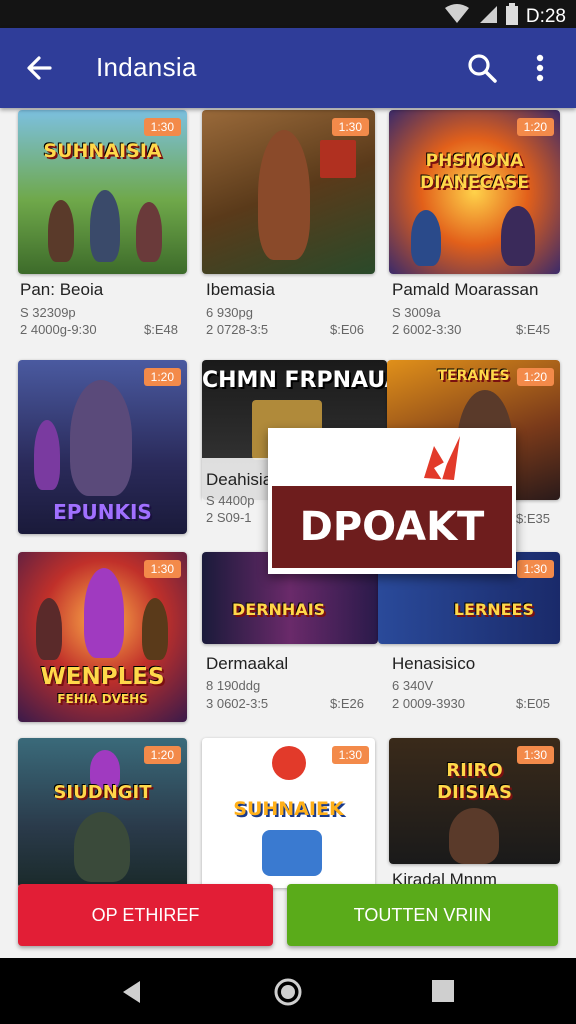 The width and height of the screenshot is (576, 1024). What do you see at coordinates (347, 703) in the screenshot?
I see `game-price: $:E26` at bounding box center [347, 703].